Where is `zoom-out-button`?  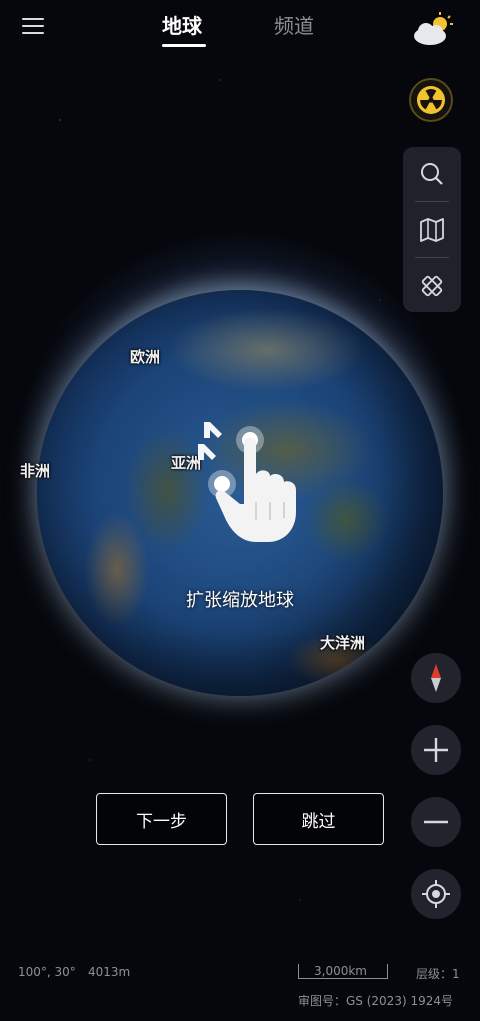 zoom-out-button is located at coordinates (436, 822).